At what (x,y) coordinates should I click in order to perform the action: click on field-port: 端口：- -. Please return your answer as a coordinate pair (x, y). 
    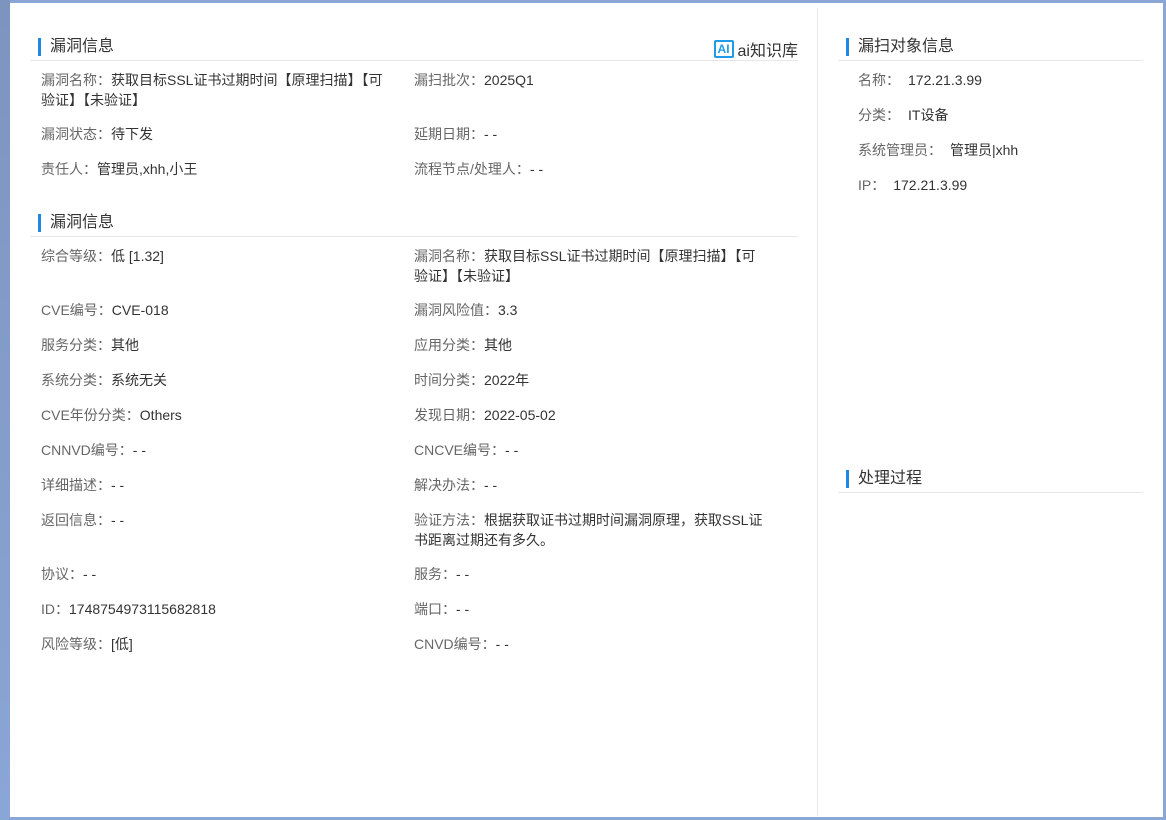
    Looking at the image, I should click on (442, 609).